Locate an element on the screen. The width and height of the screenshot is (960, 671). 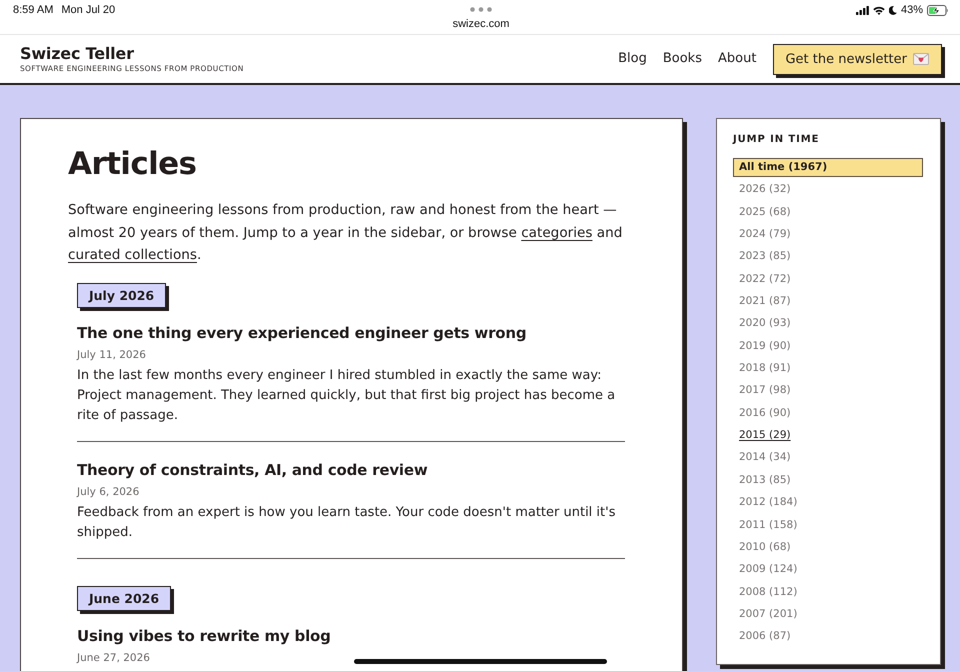
wifi-icon is located at coordinates (878, 10).